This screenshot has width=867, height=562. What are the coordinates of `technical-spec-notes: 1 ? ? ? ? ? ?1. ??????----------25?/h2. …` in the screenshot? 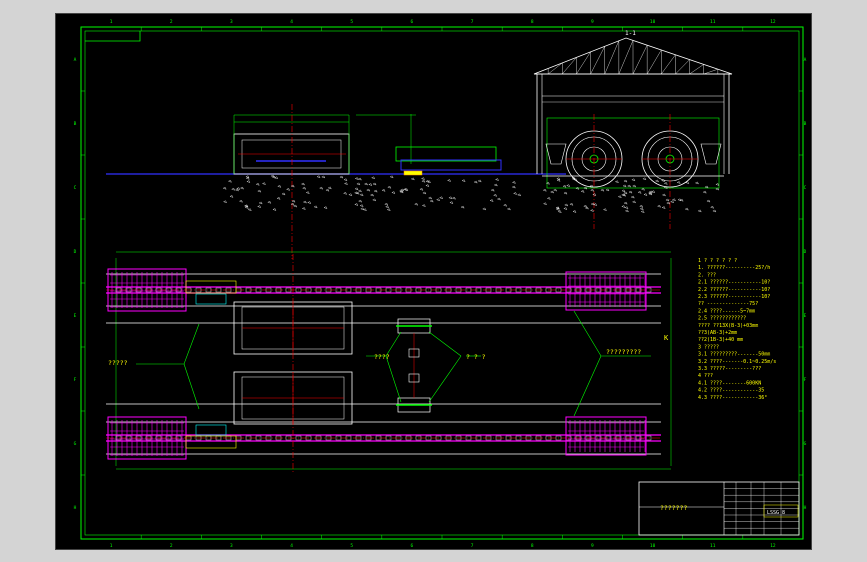 It's located at (737, 329).